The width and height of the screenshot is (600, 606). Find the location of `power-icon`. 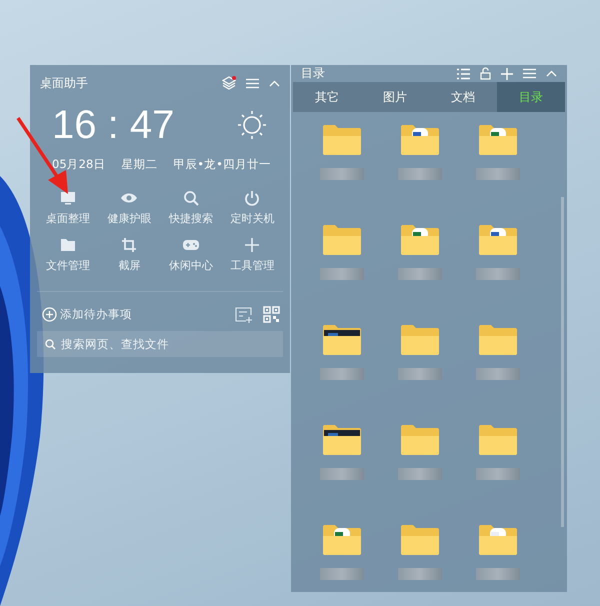

power-icon is located at coordinates (252, 198).